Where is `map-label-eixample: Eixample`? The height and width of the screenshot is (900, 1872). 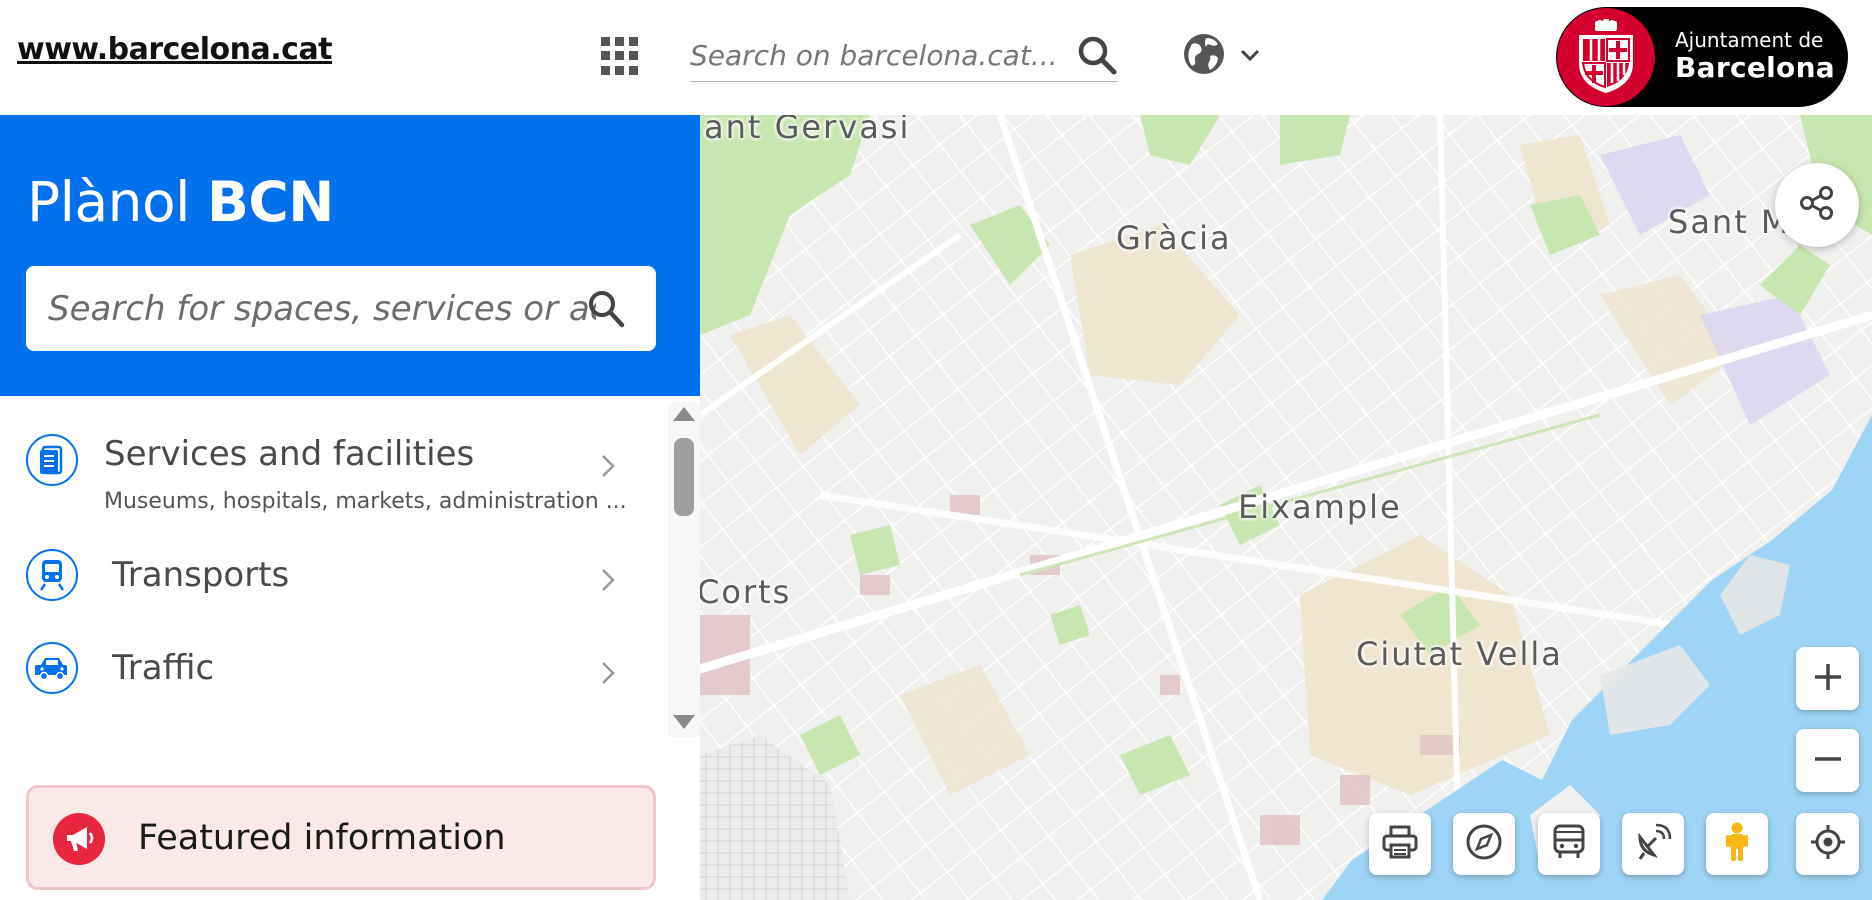
map-label-eixample: Eixample is located at coordinates (1320, 507).